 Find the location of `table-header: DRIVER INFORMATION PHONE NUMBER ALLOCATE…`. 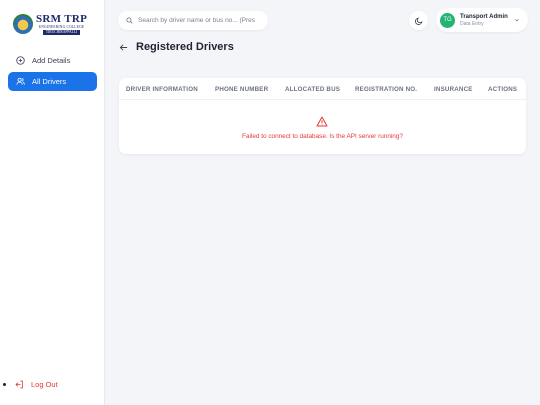

table-header: DRIVER INFORMATION PHONE NUMBER ALLOCATE… is located at coordinates (322, 89).